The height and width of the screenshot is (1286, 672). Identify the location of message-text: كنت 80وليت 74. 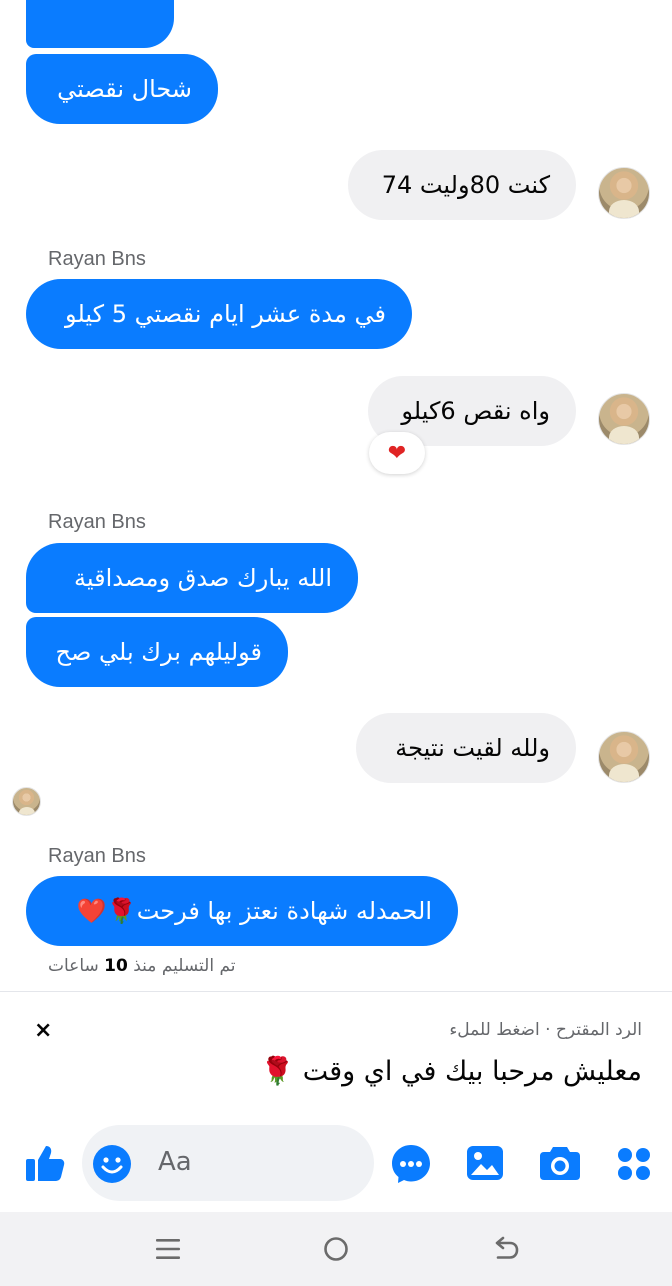
(465, 185).